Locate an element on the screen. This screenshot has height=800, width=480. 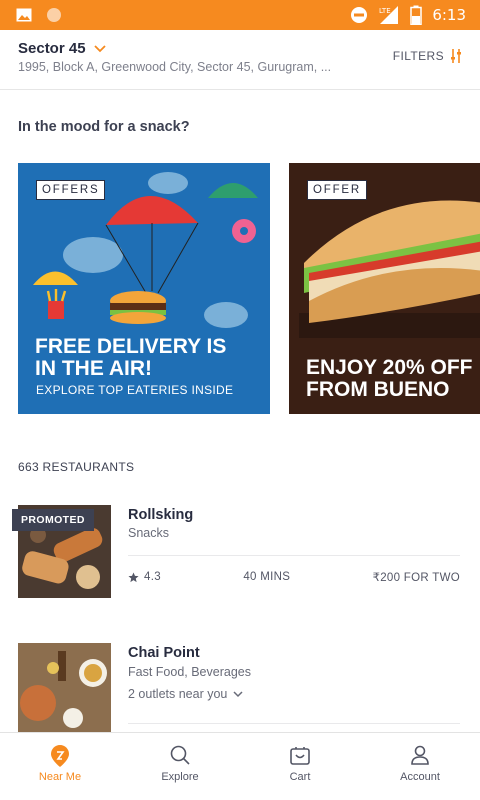
filters-label: FILTERS is located at coordinates (418, 56).